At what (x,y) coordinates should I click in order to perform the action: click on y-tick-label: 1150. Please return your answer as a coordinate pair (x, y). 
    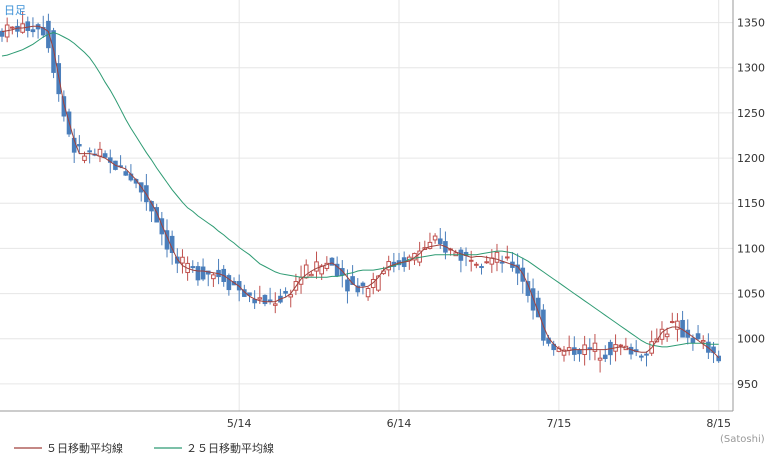
    Looking at the image, I should click on (751, 203).